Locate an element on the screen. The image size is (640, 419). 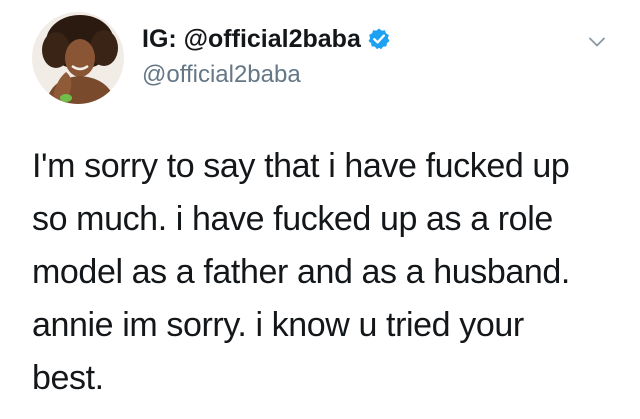
display-name: IG: @official2baba is located at coordinates (266, 39).